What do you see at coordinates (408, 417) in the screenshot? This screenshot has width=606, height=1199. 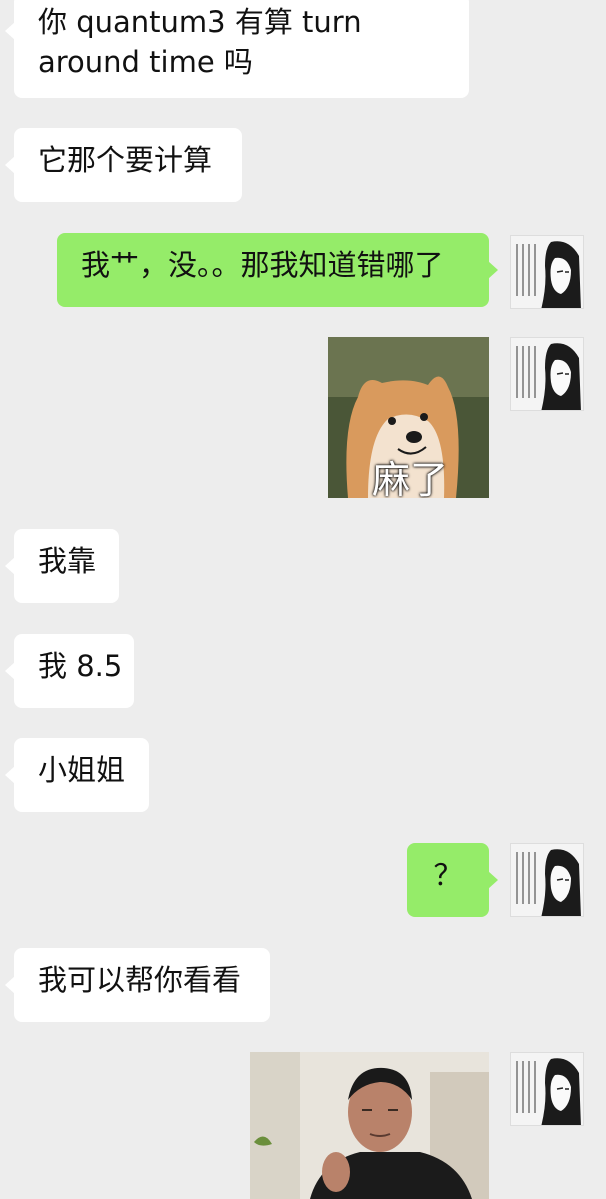 I see `sticker-image: 麻了` at bounding box center [408, 417].